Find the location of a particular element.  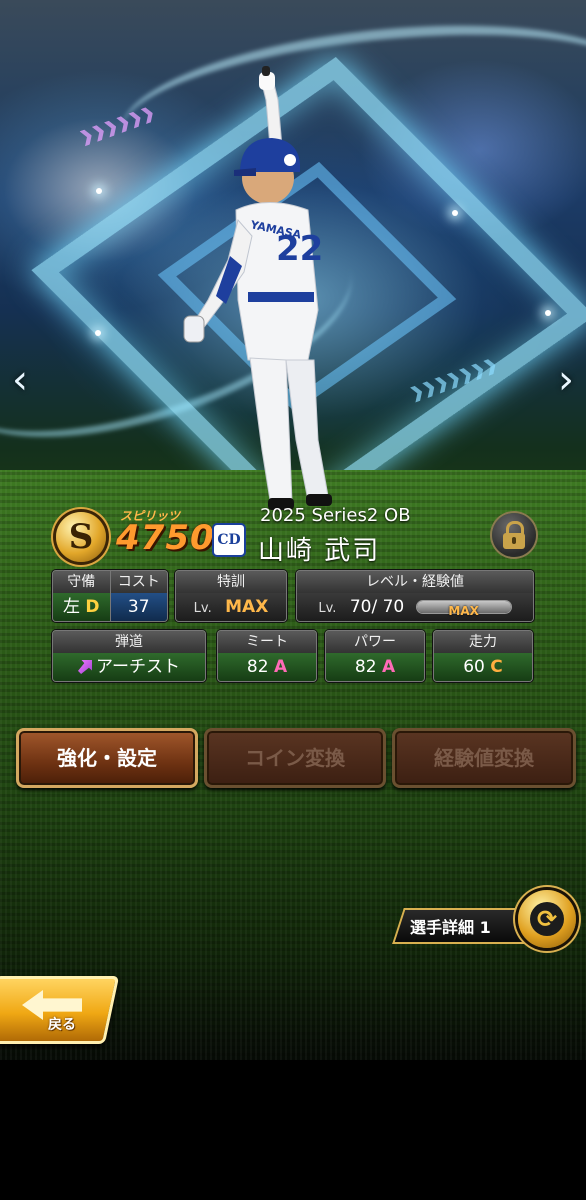

card-series: 2025 Series2 OB is located at coordinates (335, 515).